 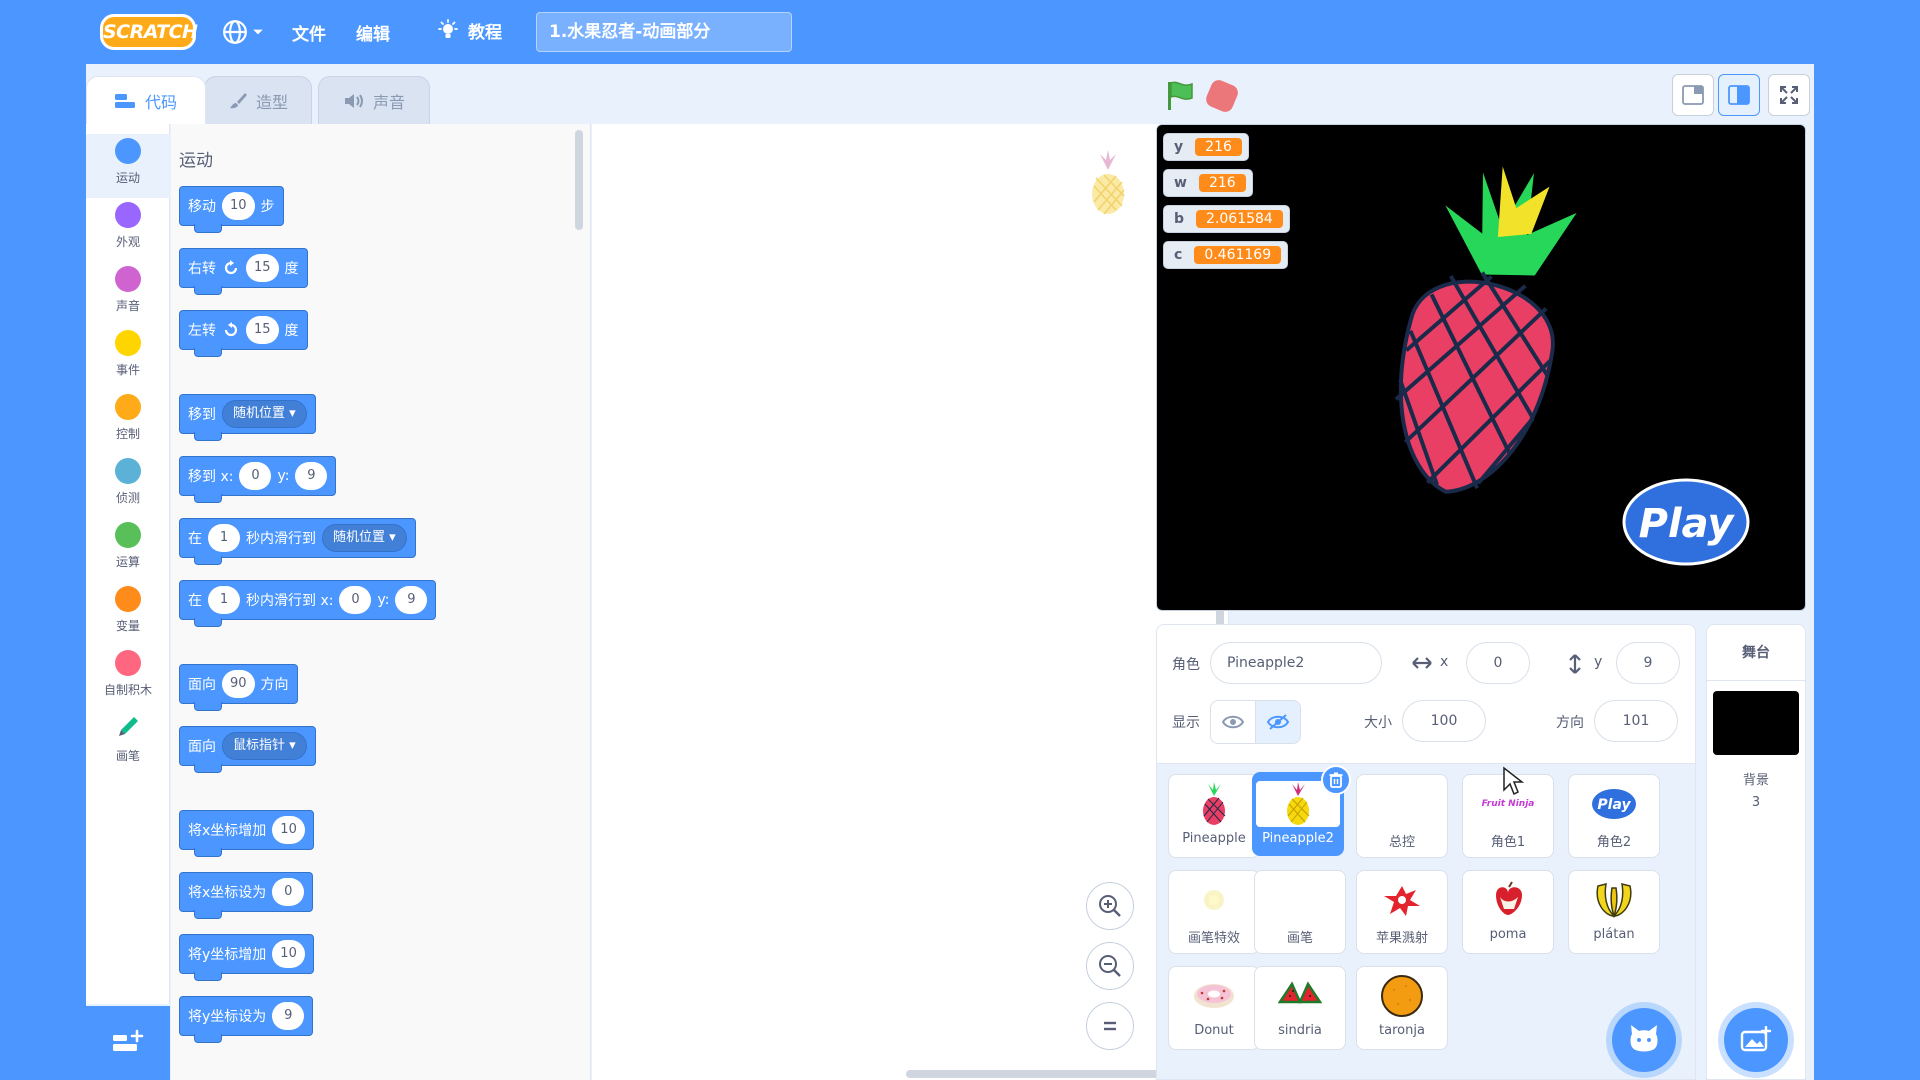 What do you see at coordinates (1686, 522) in the screenshot?
I see `play-button-sprite: Play` at bounding box center [1686, 522].